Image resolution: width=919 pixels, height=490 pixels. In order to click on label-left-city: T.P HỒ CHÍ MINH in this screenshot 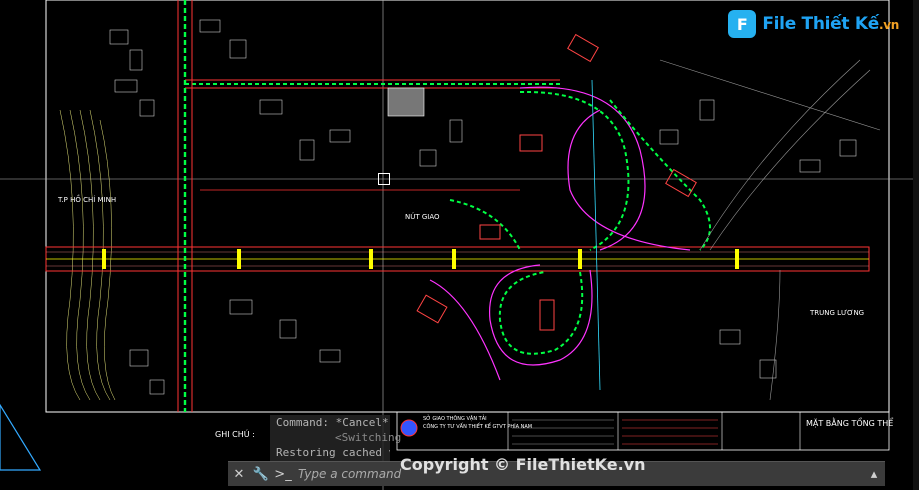, I will do `click(87, 200)`.